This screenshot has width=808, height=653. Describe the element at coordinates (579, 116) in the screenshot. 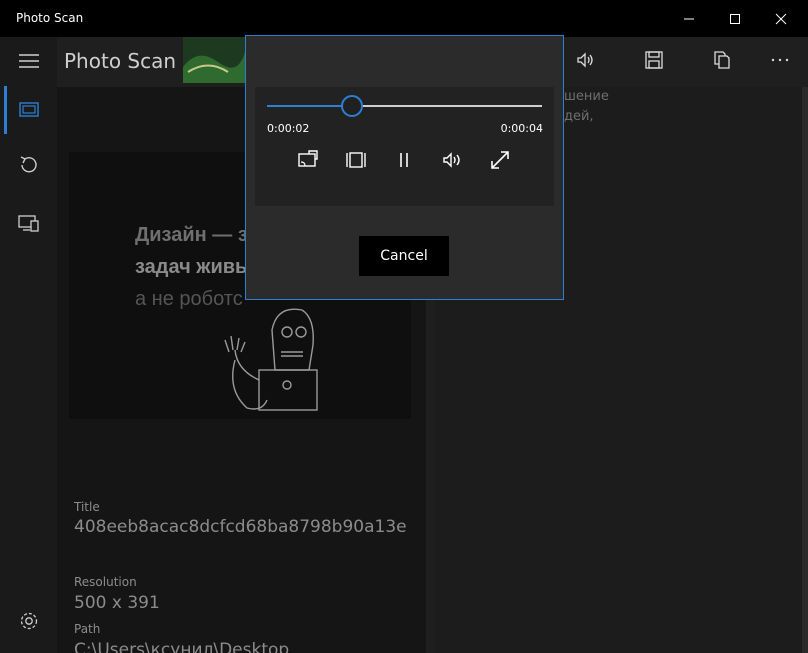

I see `right-text-line-2: дей,` at that location.